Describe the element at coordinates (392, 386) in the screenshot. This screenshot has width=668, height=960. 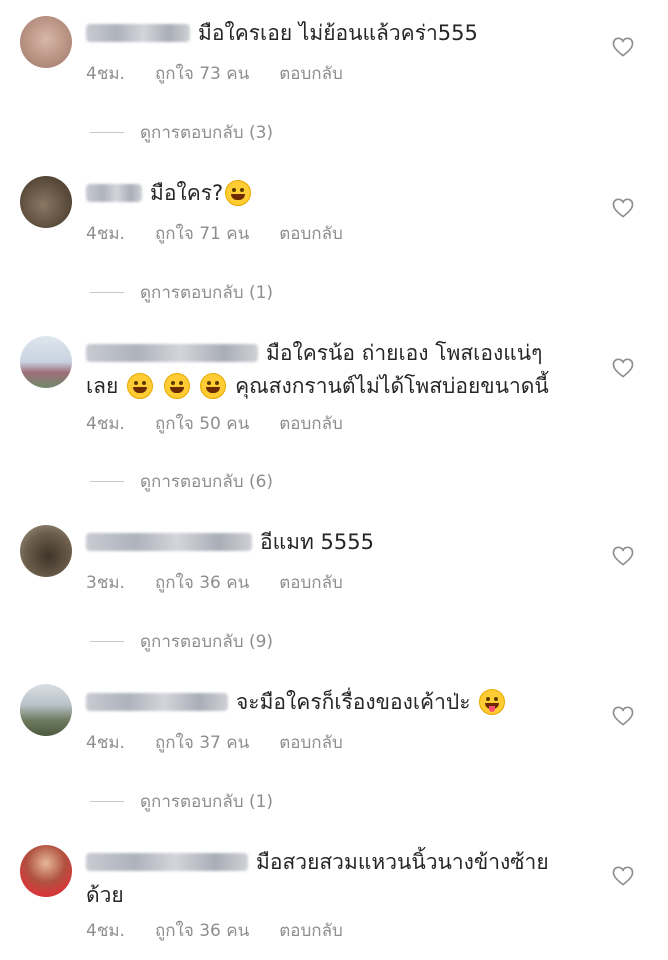
I see `comment-text-line2b: คุณสงกรานต์ไม่ได้โพสบ่อยขนาดนี้` at that location.